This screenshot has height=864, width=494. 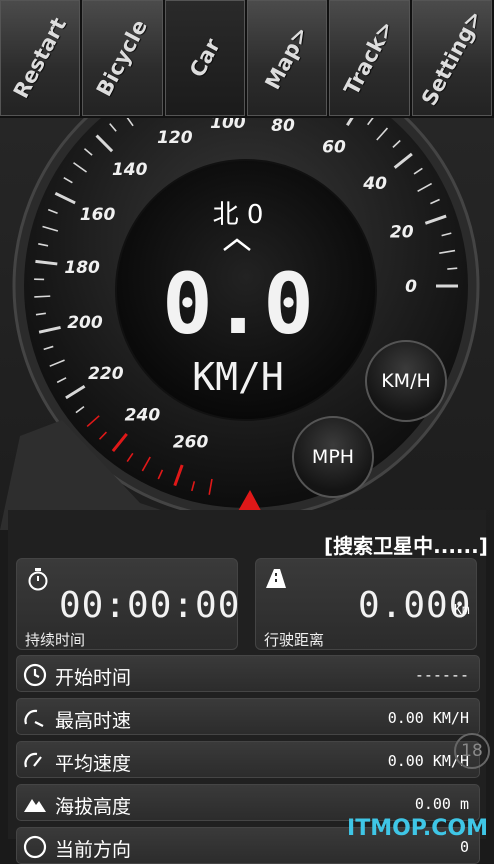 What do you see at coordinates (462, 610) in the screenshot?
I see `distance-unit: Km` at bounding box center [462, 610].